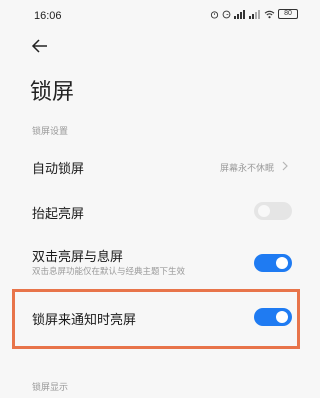 This screenshot has height=398, width=320. I want to click on double-tap-toggle, so click(273, 263).